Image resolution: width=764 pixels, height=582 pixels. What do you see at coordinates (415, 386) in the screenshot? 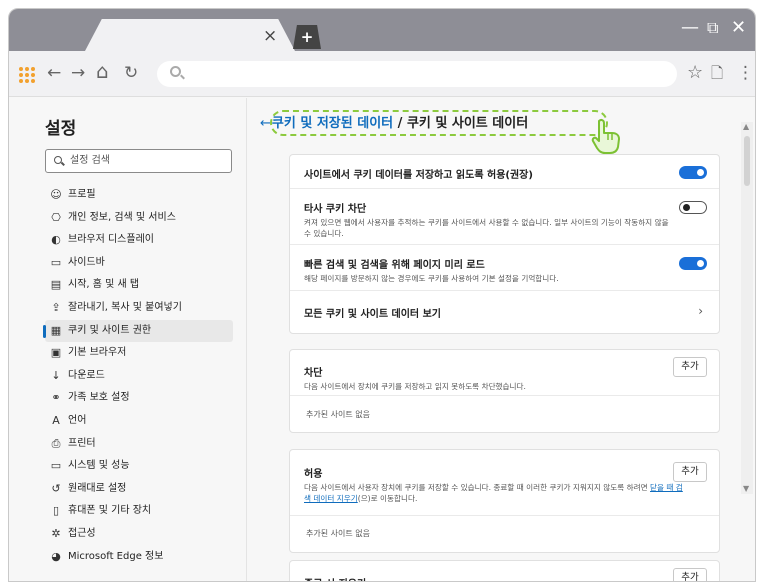
I see `block-description: 다음 사이트에서 장치에 쿠키를 저장하고 읽지 못하도록 차단했습니다.` at bounding box center [415, 386].